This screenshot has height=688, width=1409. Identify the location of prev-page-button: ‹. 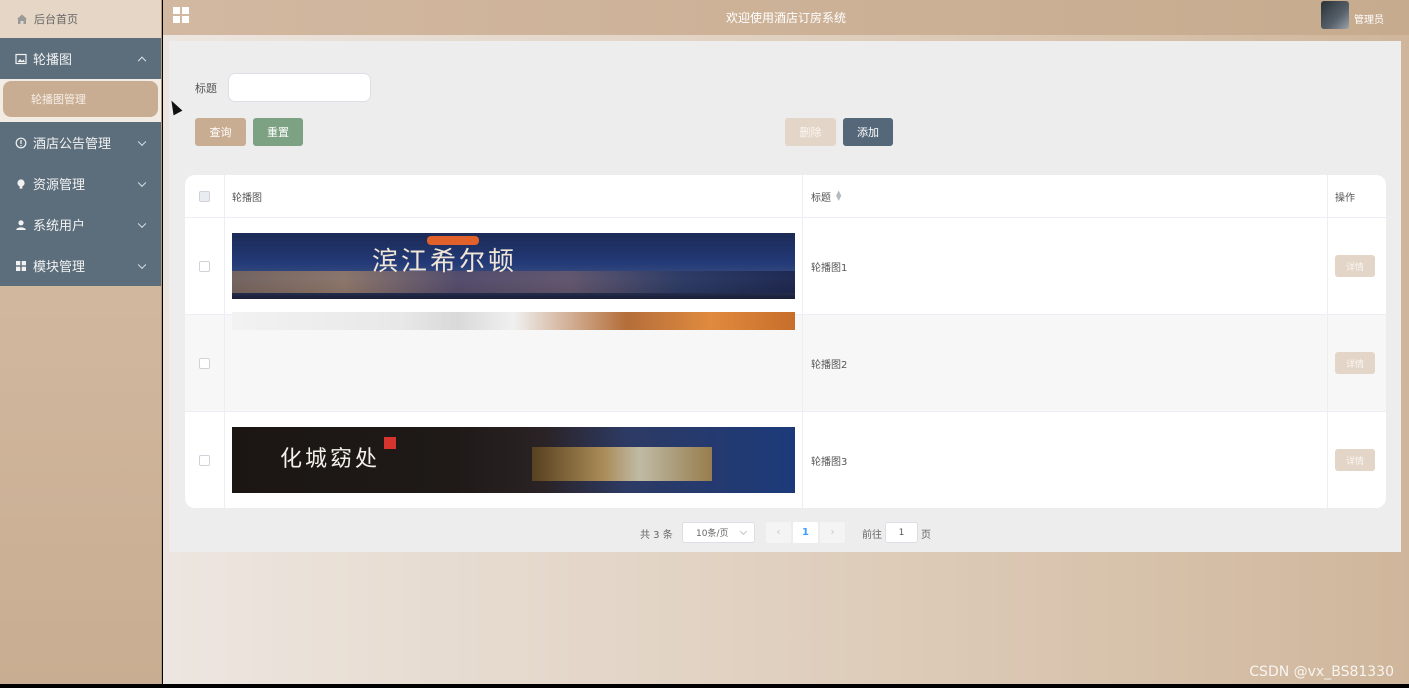
(778, 532).